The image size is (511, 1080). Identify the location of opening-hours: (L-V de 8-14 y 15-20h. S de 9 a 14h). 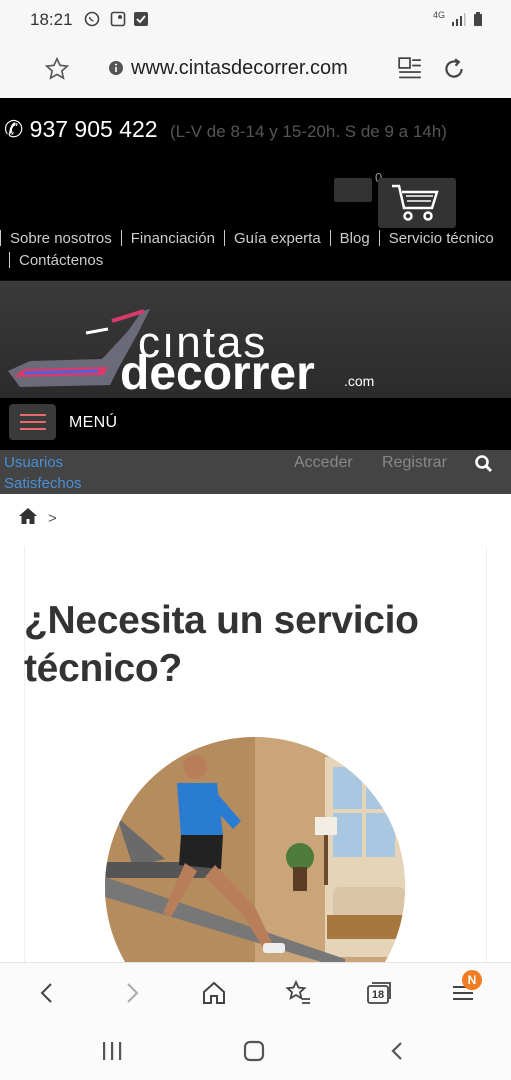
(308, 131).